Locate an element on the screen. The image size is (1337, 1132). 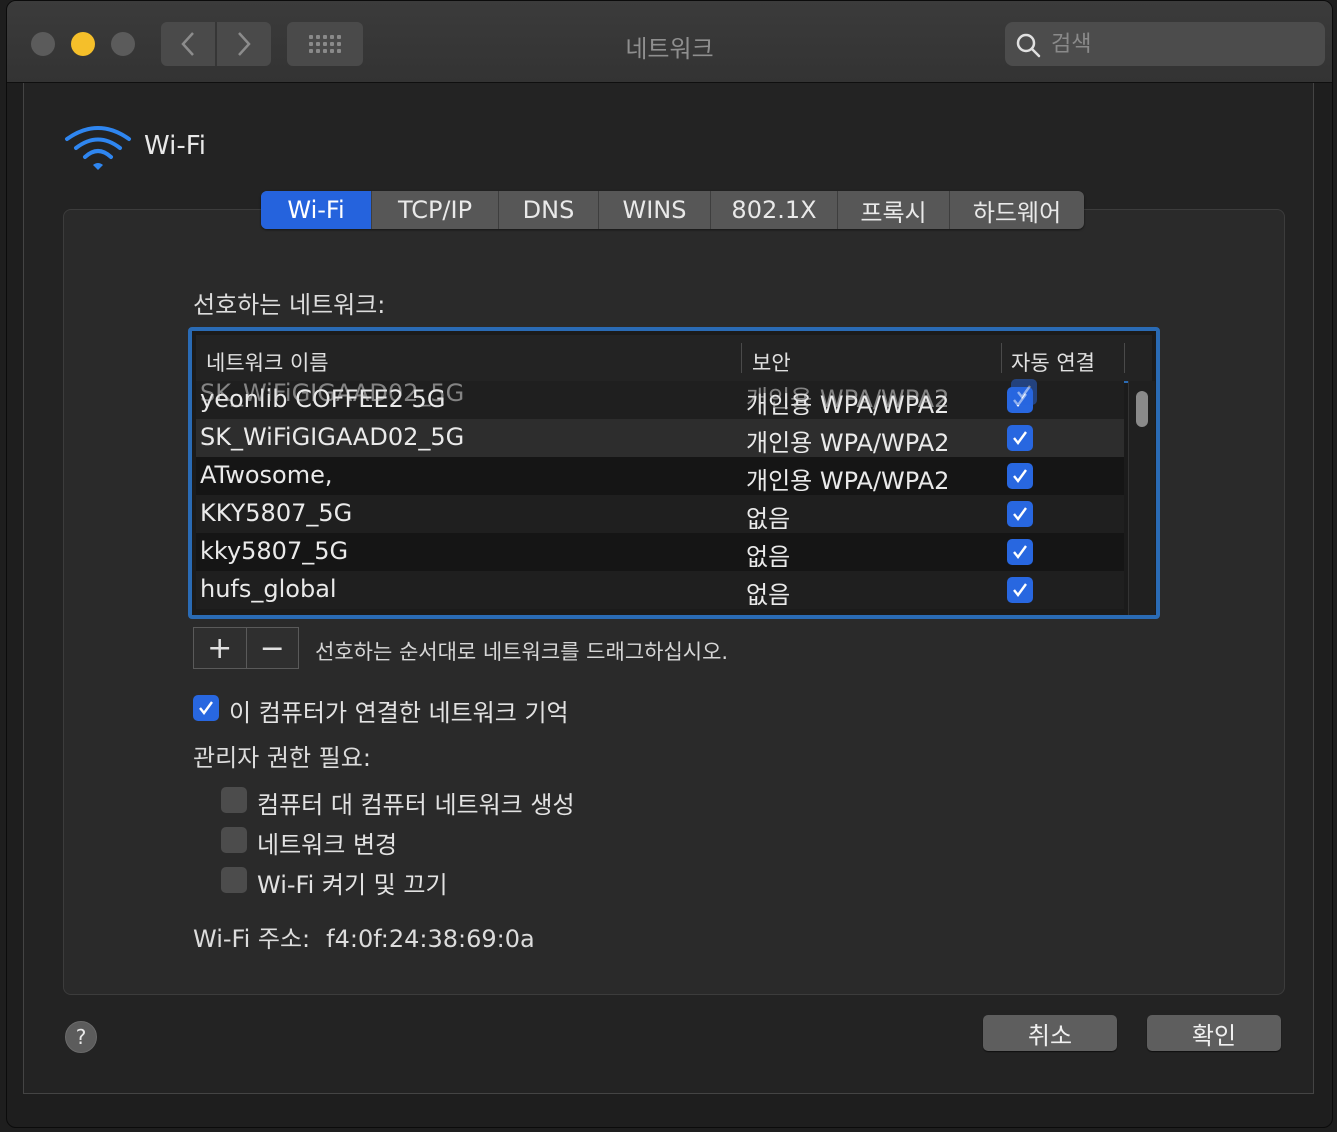
column-header-name: 네트워크 이름 is located at coordinates (267, 362).